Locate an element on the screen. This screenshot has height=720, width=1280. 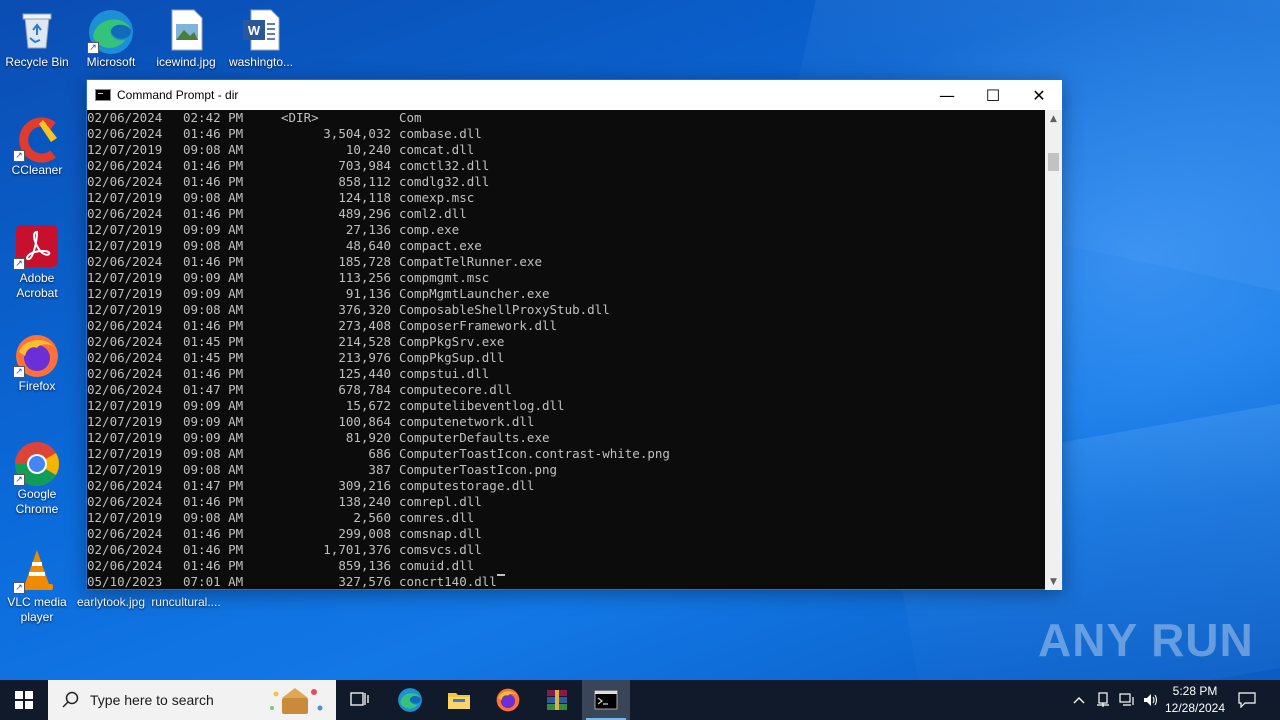
line-name: comp.exe is located at coordinates (429, 229).